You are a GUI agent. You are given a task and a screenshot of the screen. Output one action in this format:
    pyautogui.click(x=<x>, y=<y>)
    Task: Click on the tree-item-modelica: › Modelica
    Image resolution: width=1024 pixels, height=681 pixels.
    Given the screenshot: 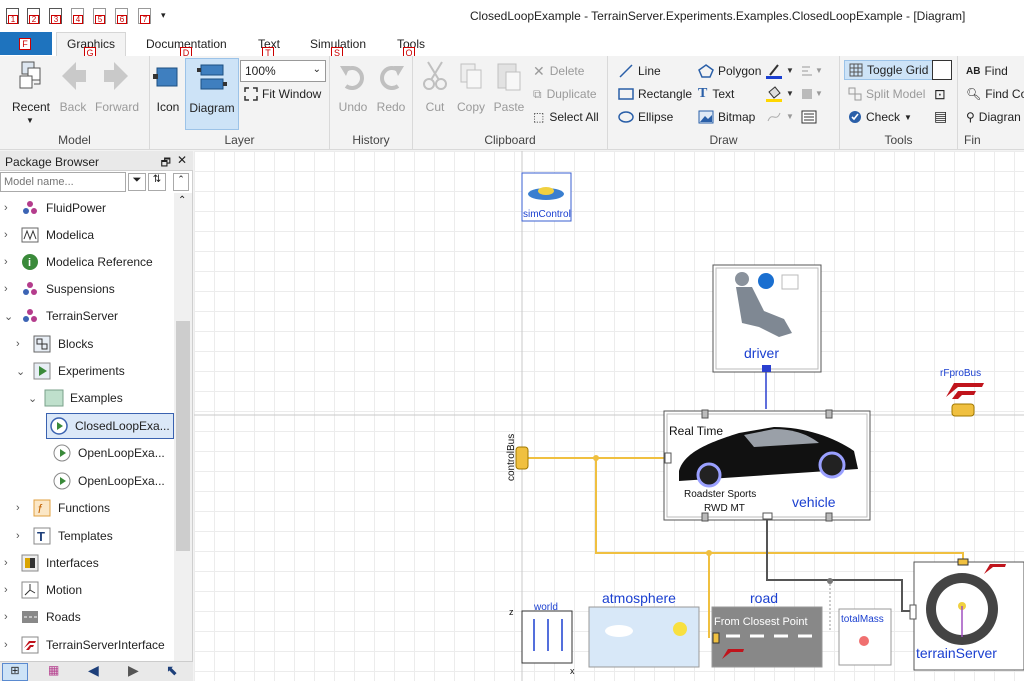 What is the action you would take?
    pyautogui.click(x=49, y=235)
    